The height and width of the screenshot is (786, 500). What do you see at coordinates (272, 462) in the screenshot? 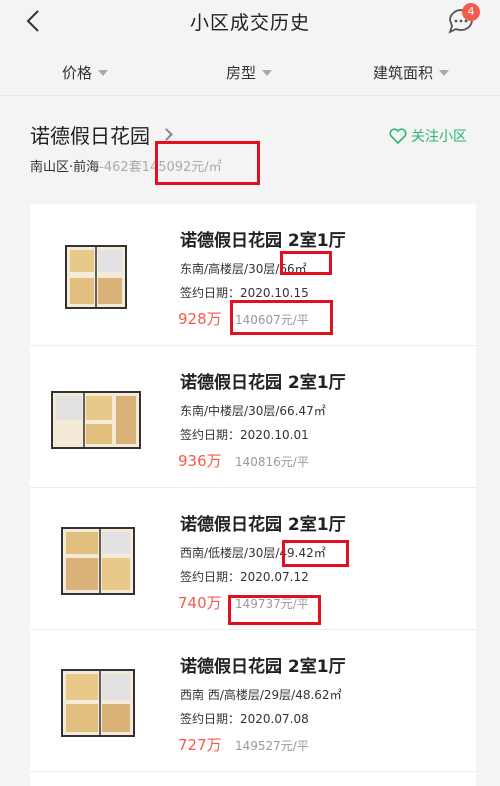
I see `listing-unit-price: 140816元/平` at bounding box center [272, 462].